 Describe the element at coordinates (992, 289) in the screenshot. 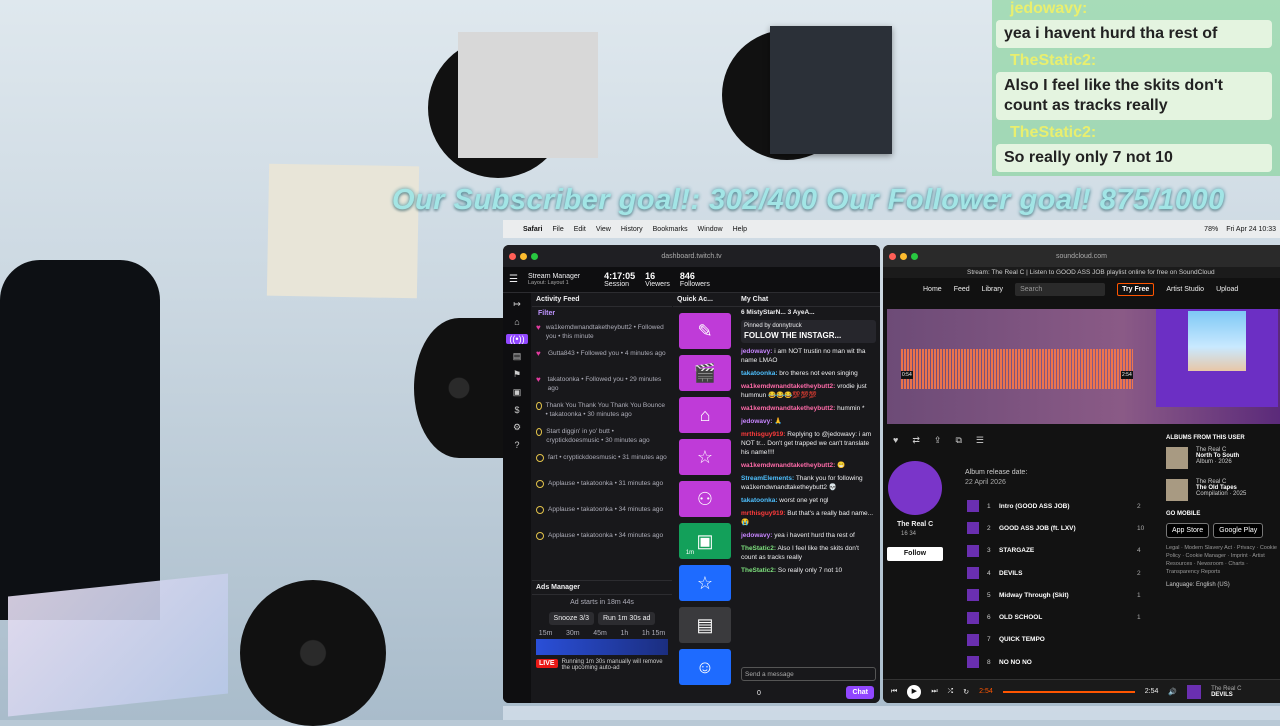

I see `nav-library: Library` at that location.